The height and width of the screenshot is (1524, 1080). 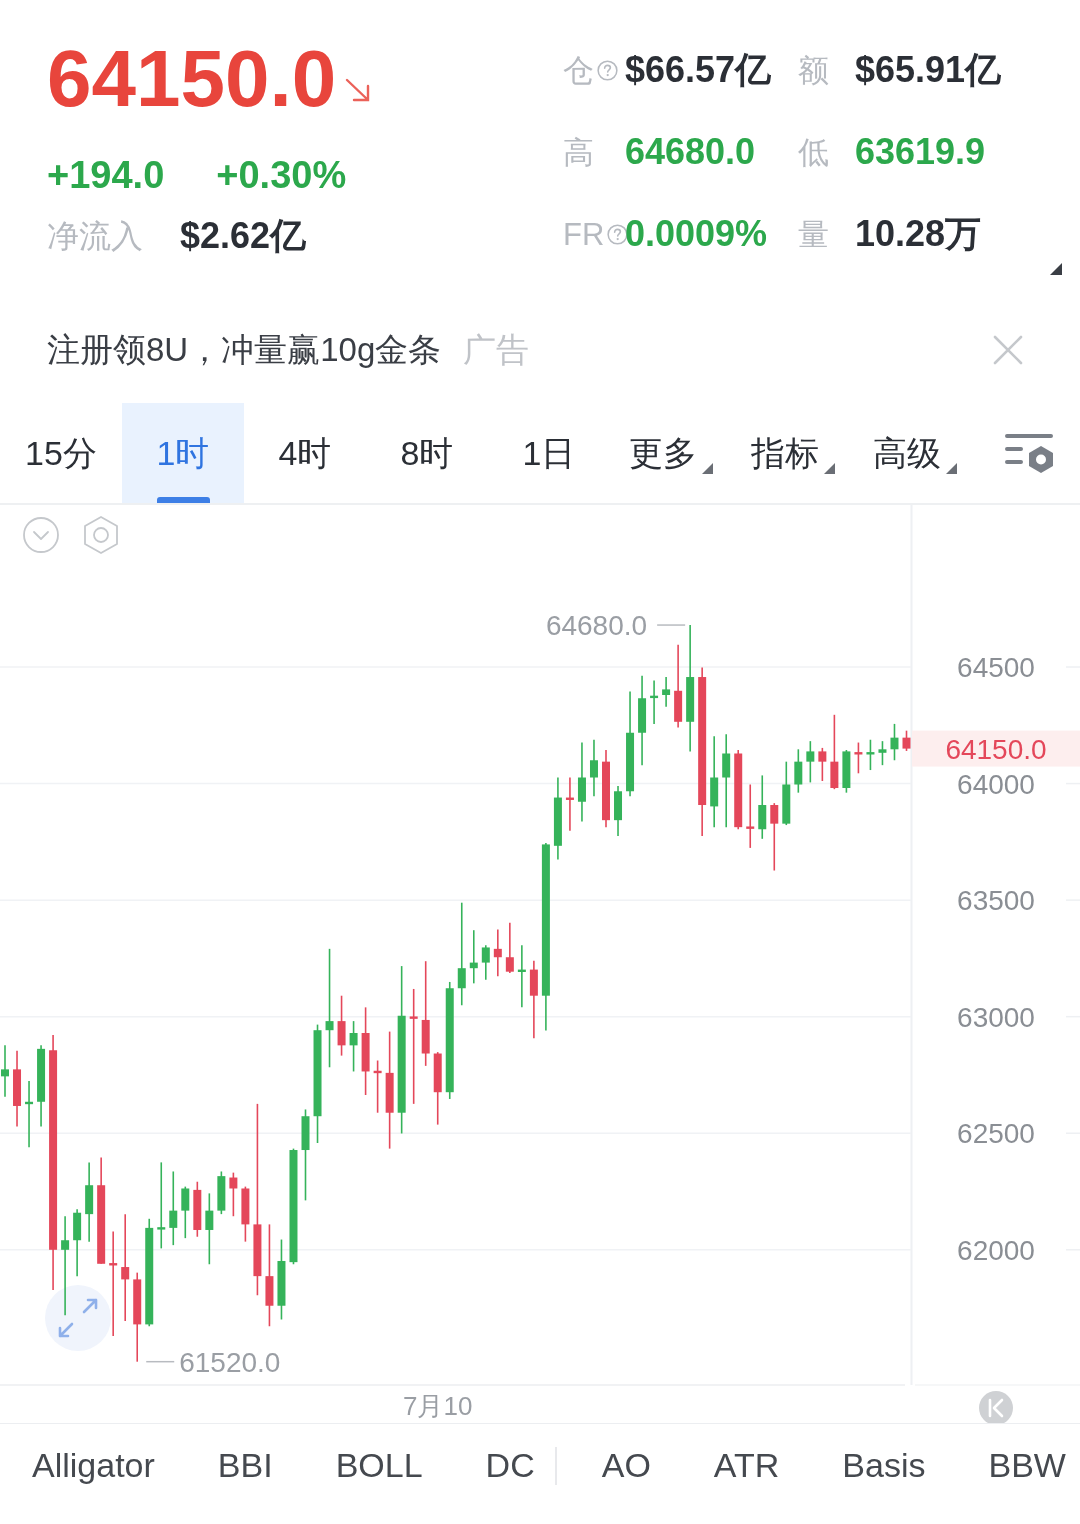 What do you see at coordinates (93, 1465) in the screenshot?
I see `indicator-tab: Alligator` at bounding box center [93, 1465].